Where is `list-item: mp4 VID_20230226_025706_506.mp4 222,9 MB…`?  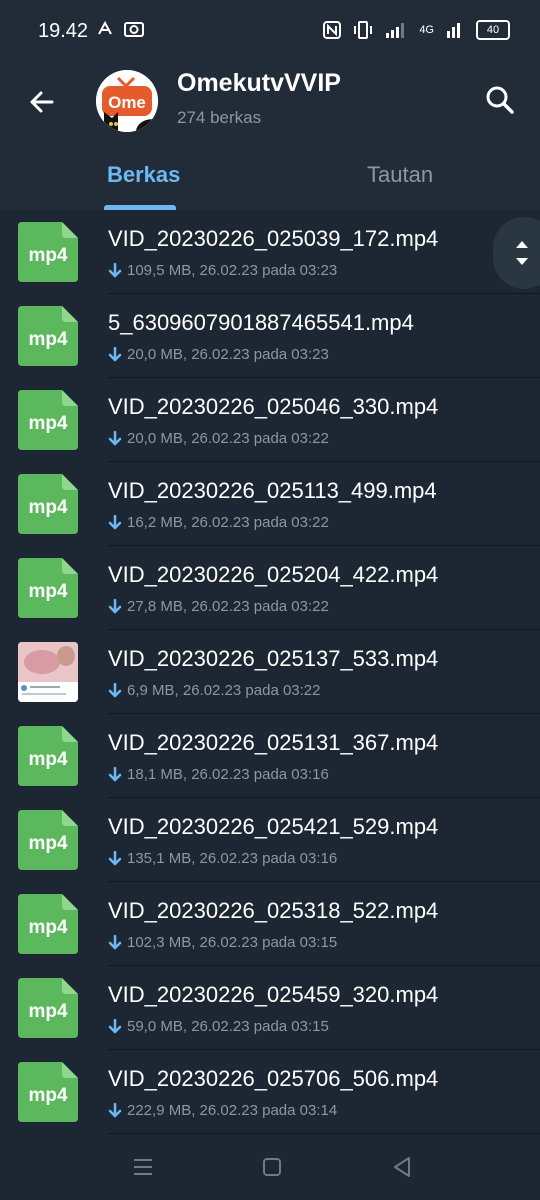
list-item: mp4 VID_20230226_025706_506.mp4 222,9 MB… is located at coordinates (270, 1092).